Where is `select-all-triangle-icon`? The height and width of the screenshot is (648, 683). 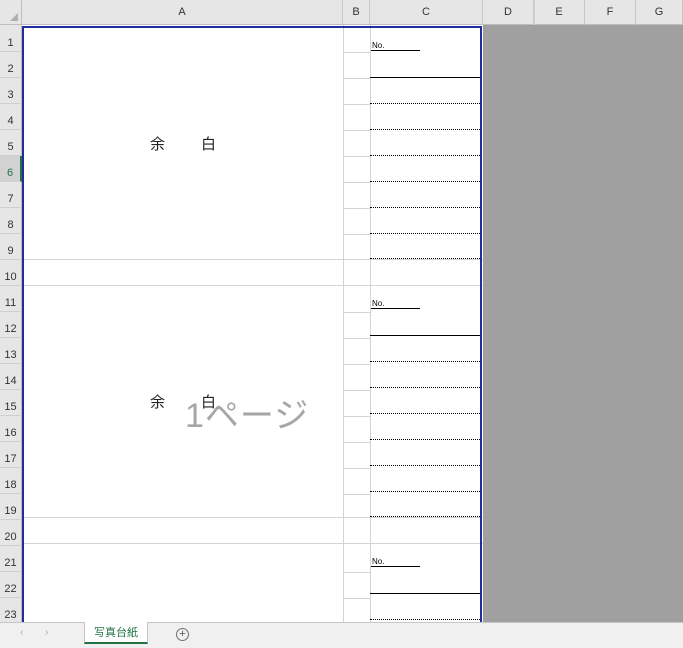
select-all-triangle-icon is located at coordinates (14, 17).